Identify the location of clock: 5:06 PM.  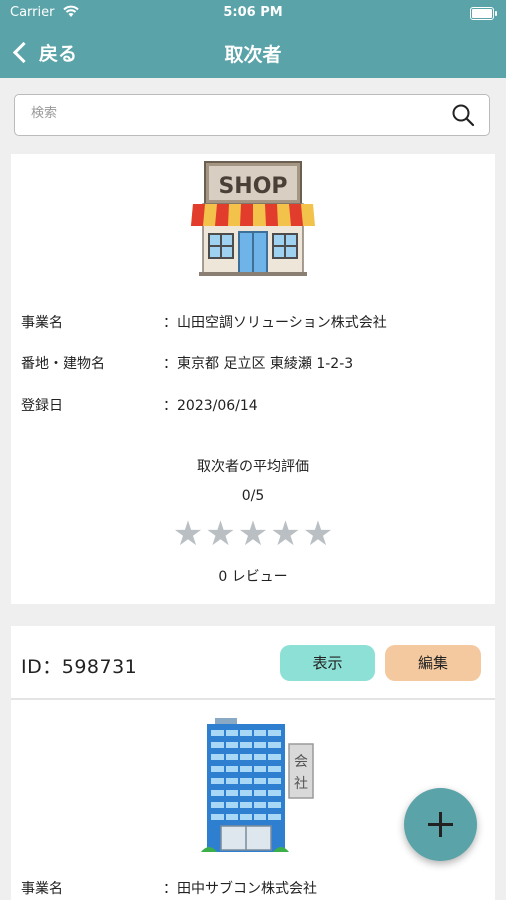
(253, 12).